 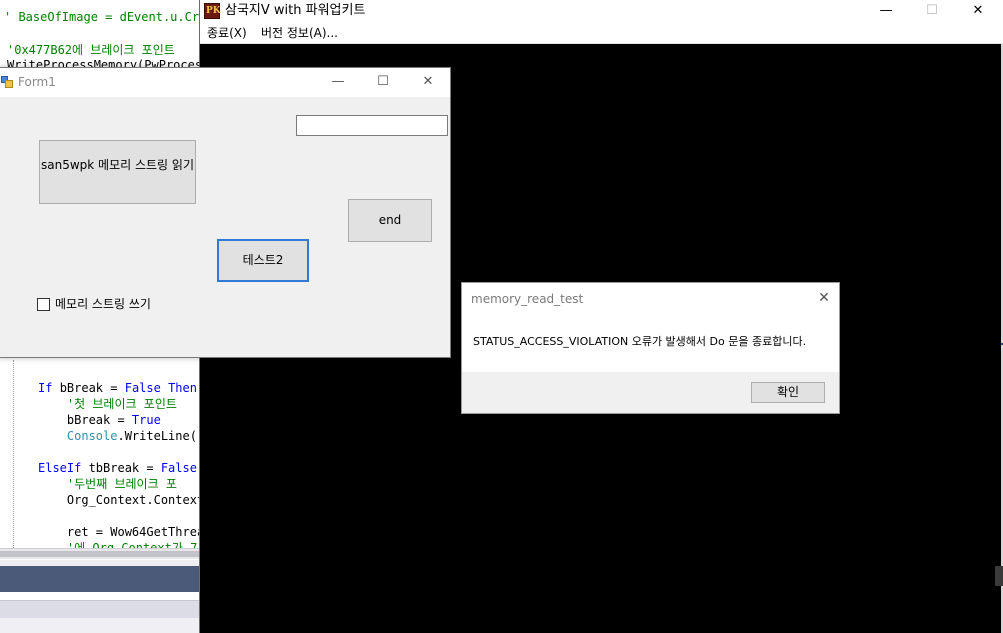 I want to click on code-token: '첫 브레이크 포인트, so click(x=107, y=404).